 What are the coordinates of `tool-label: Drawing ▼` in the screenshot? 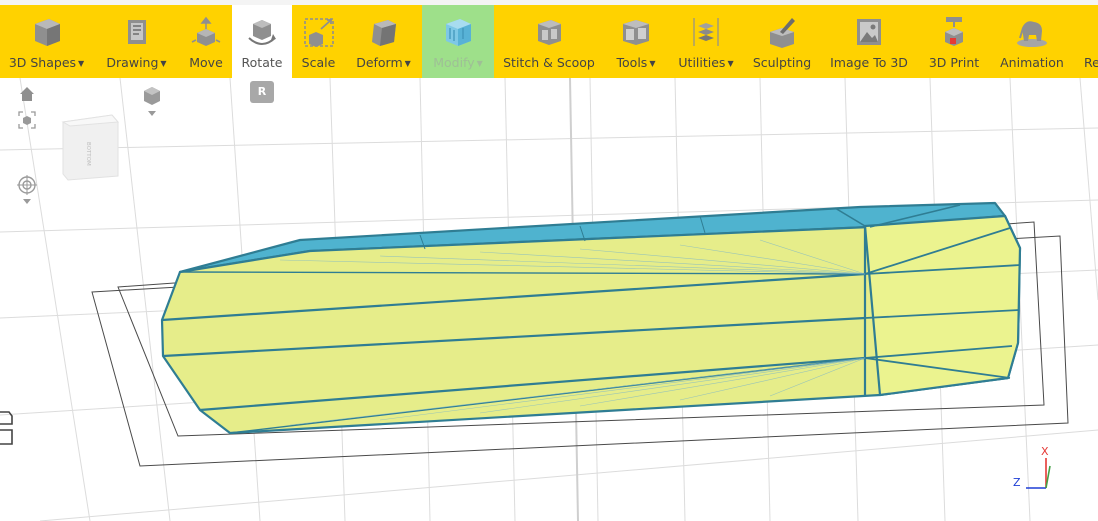 It's located at (136, 62).